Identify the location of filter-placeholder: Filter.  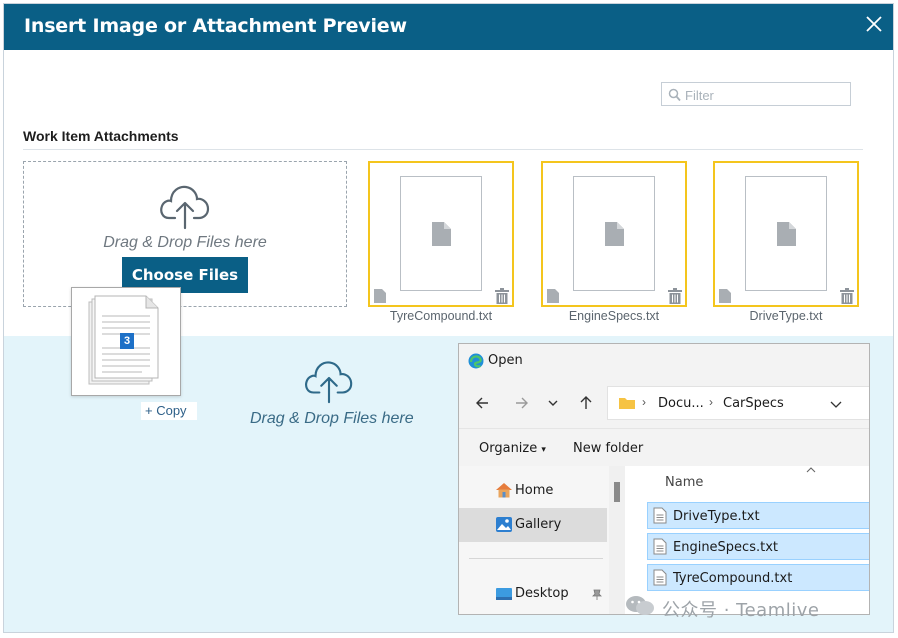
(699, 95).